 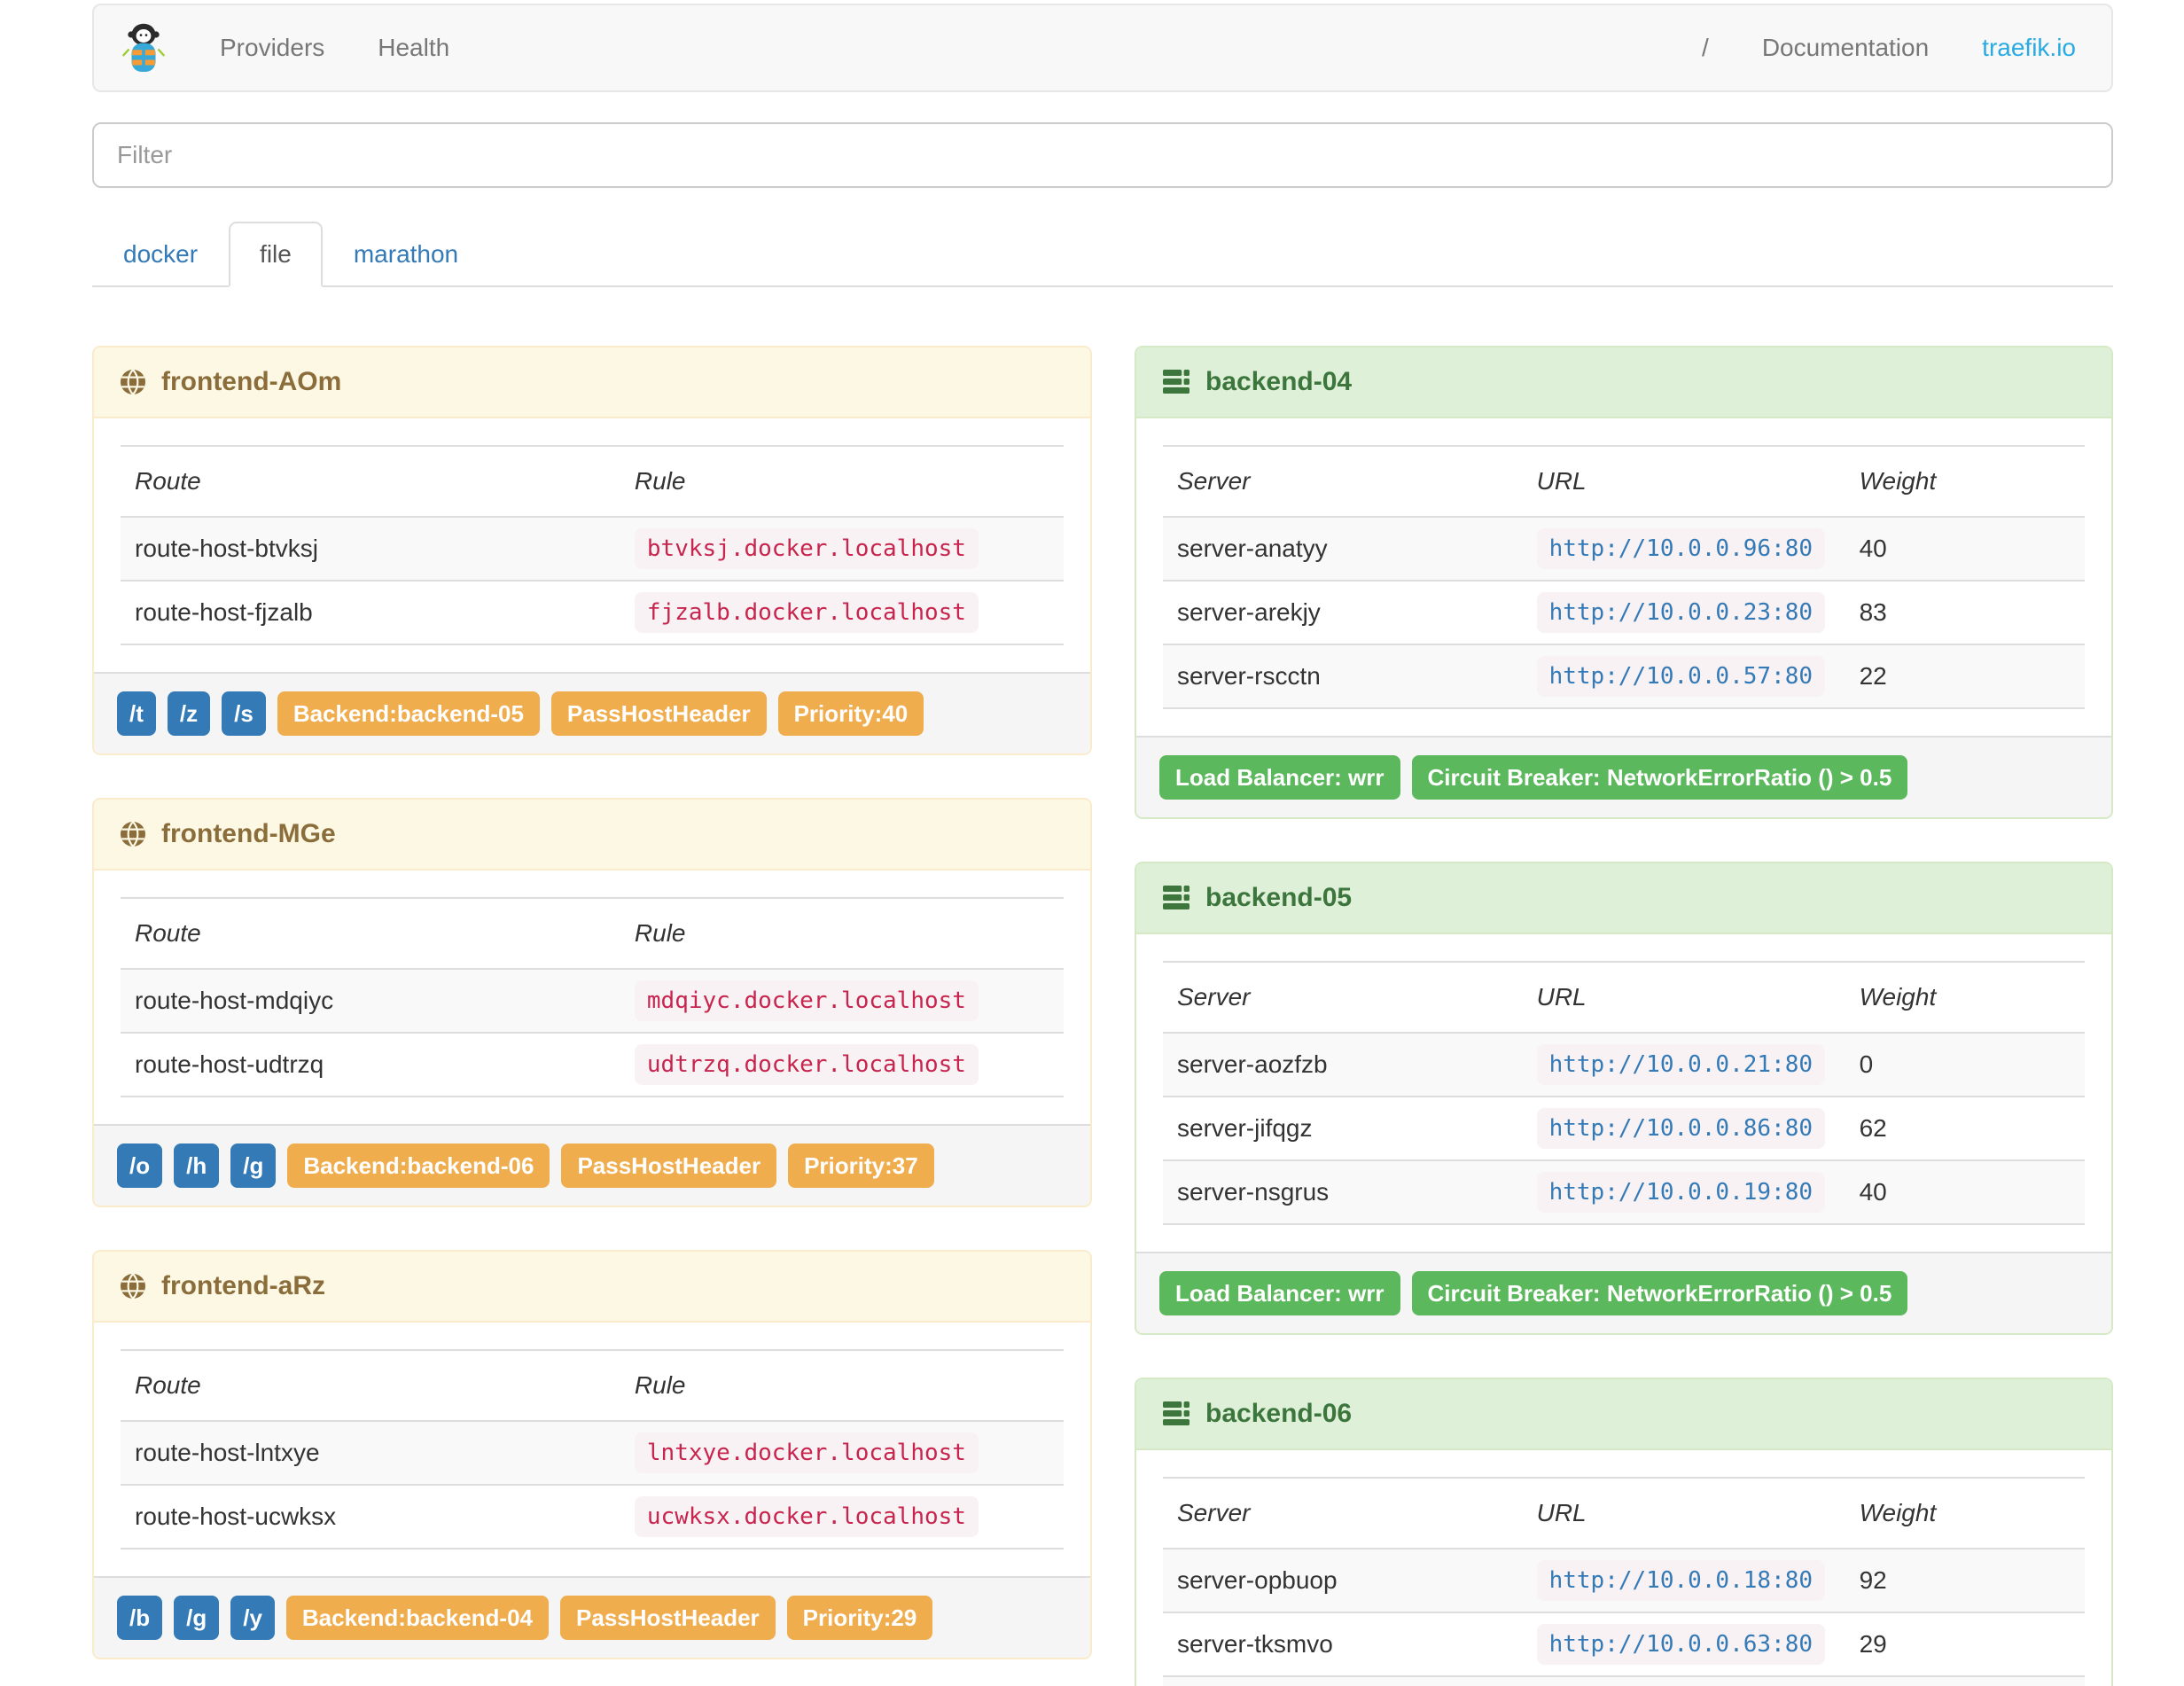 I want to click on backend-name: backend-06, so click(x=1279, y=1414).